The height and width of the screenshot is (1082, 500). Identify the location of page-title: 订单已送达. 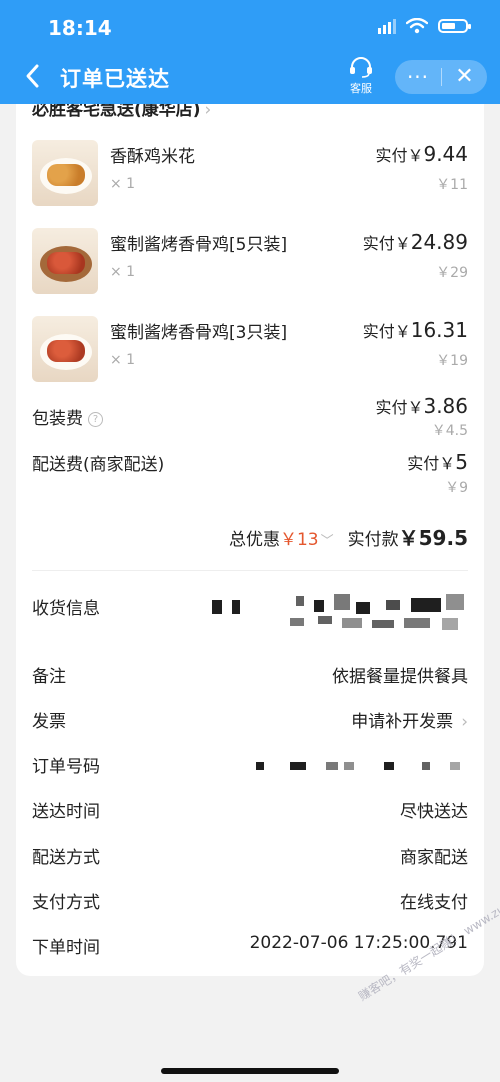
(115, 79).